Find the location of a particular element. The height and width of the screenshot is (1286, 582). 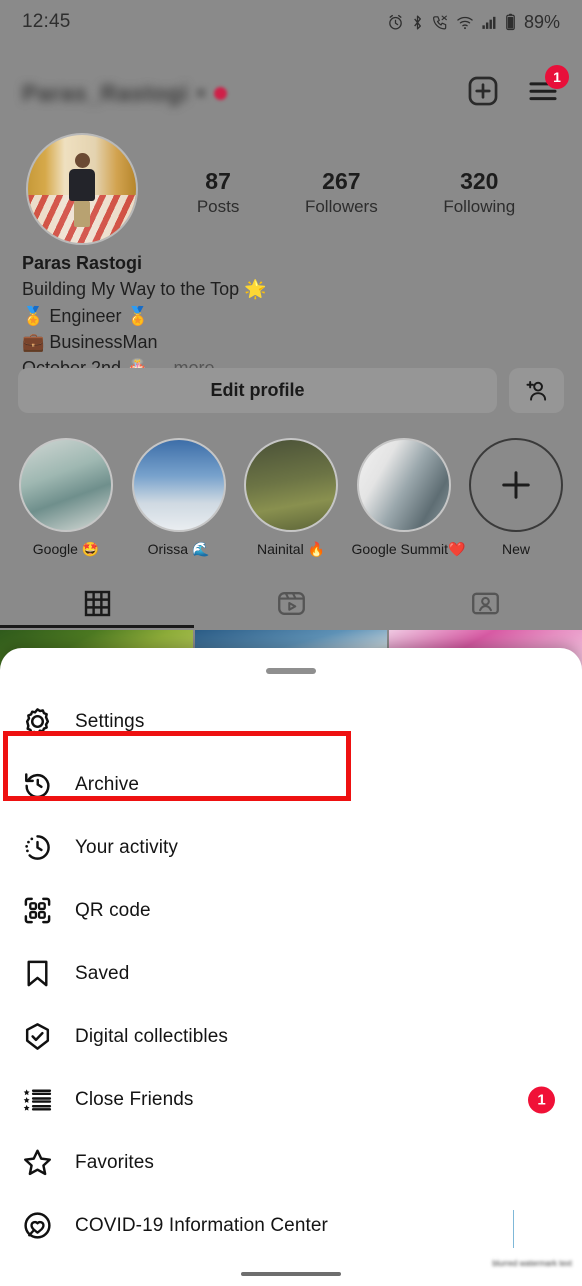

tagged-tab is located at coordinates (485, 603).